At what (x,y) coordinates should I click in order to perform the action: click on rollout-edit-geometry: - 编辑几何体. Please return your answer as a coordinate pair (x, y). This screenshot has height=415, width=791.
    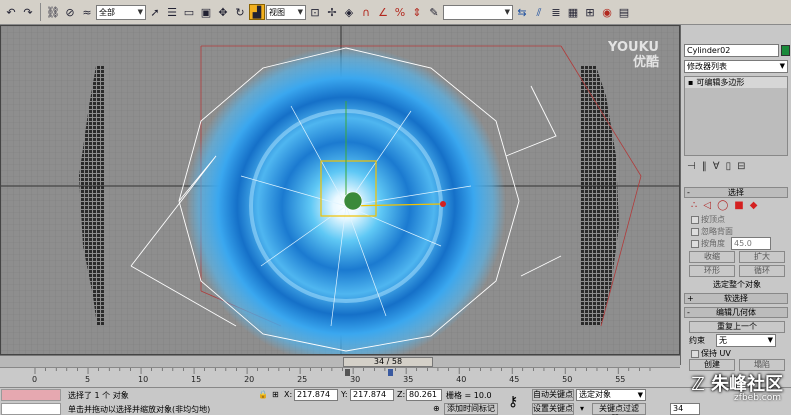
    Looking at the image, I should click on (736, 312).